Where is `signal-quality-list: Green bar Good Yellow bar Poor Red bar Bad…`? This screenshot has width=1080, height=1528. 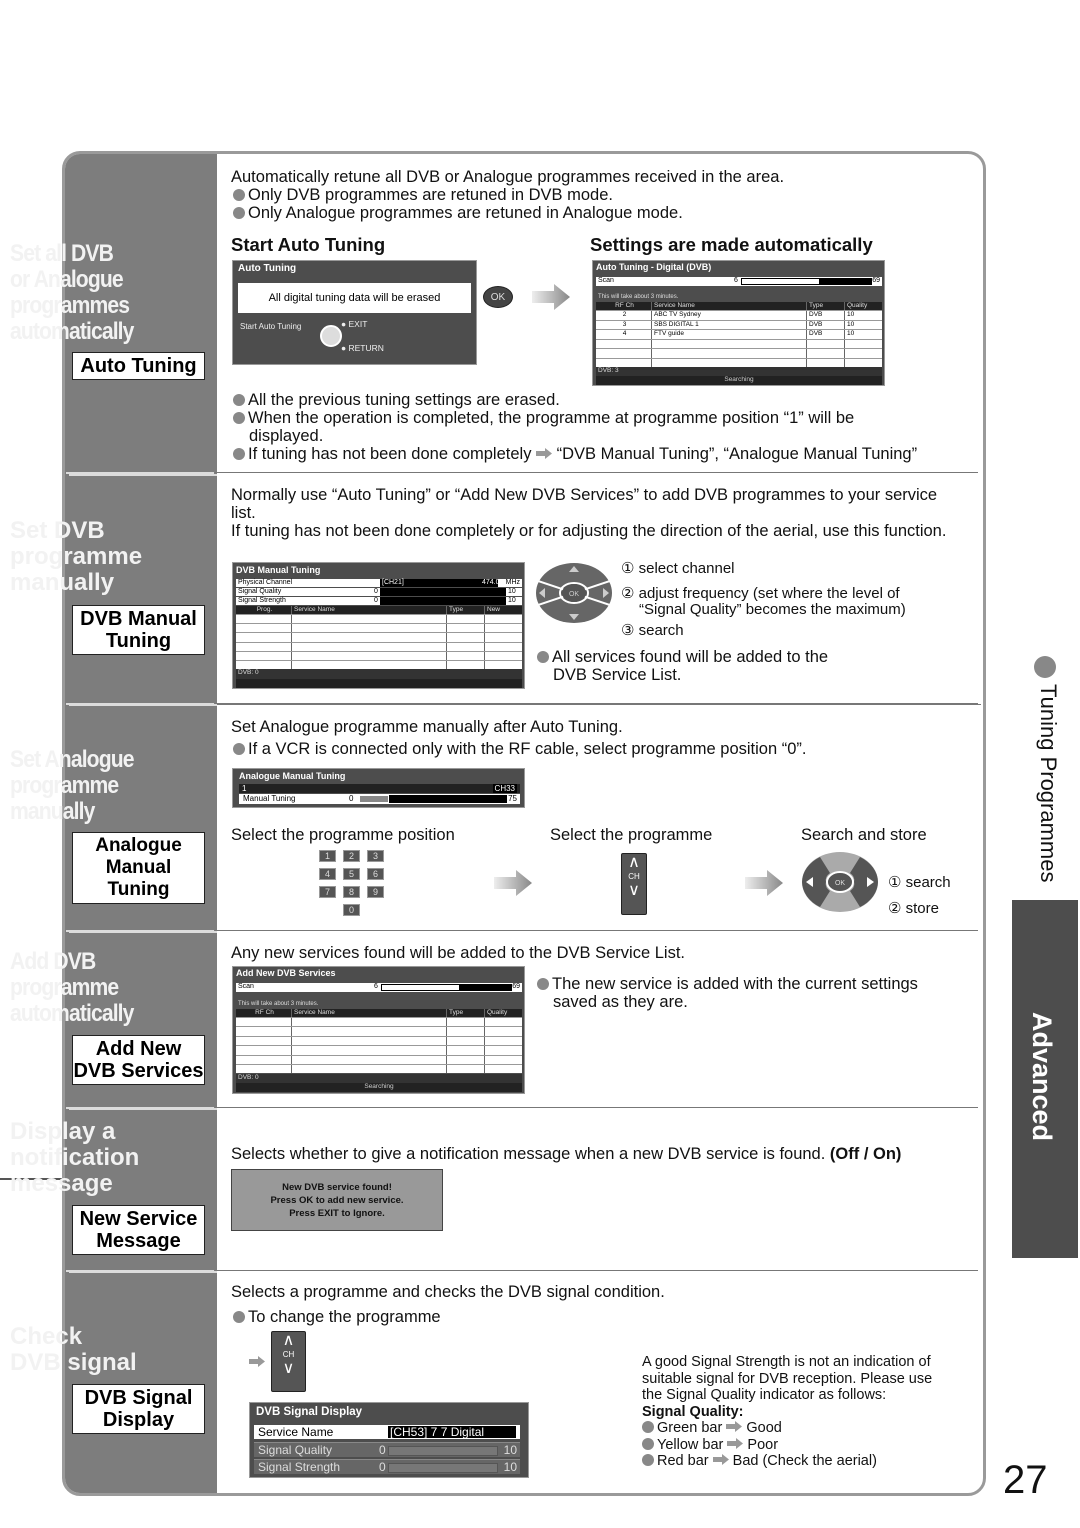
signal-quality-list: Green bar Good Yellow bar Poor Red bar Bad… is located at coordinates (809, 1445).